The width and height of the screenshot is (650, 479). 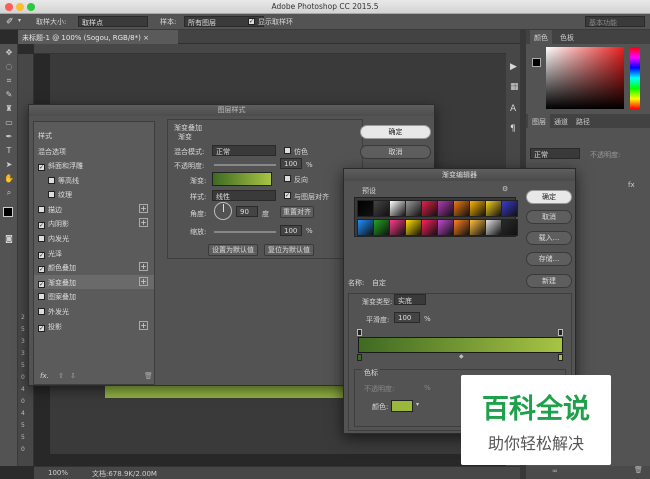 What do you see at coordinates (245, 165) in the screenshot?
I see `opacity-slider` at bounding box center [245, 165].